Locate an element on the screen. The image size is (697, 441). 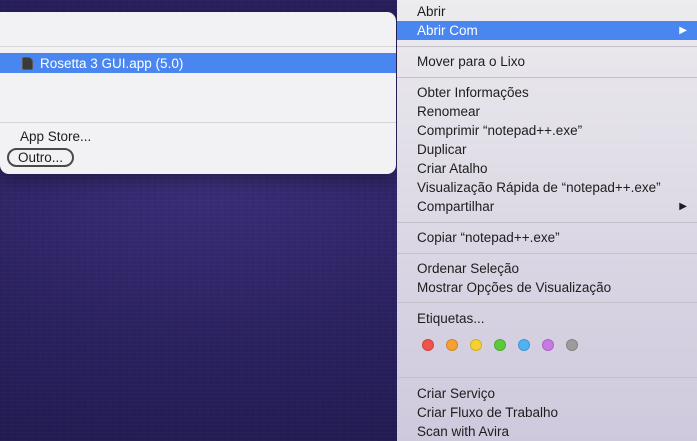
tag-gray-icon is located at coordinates (572, 345).